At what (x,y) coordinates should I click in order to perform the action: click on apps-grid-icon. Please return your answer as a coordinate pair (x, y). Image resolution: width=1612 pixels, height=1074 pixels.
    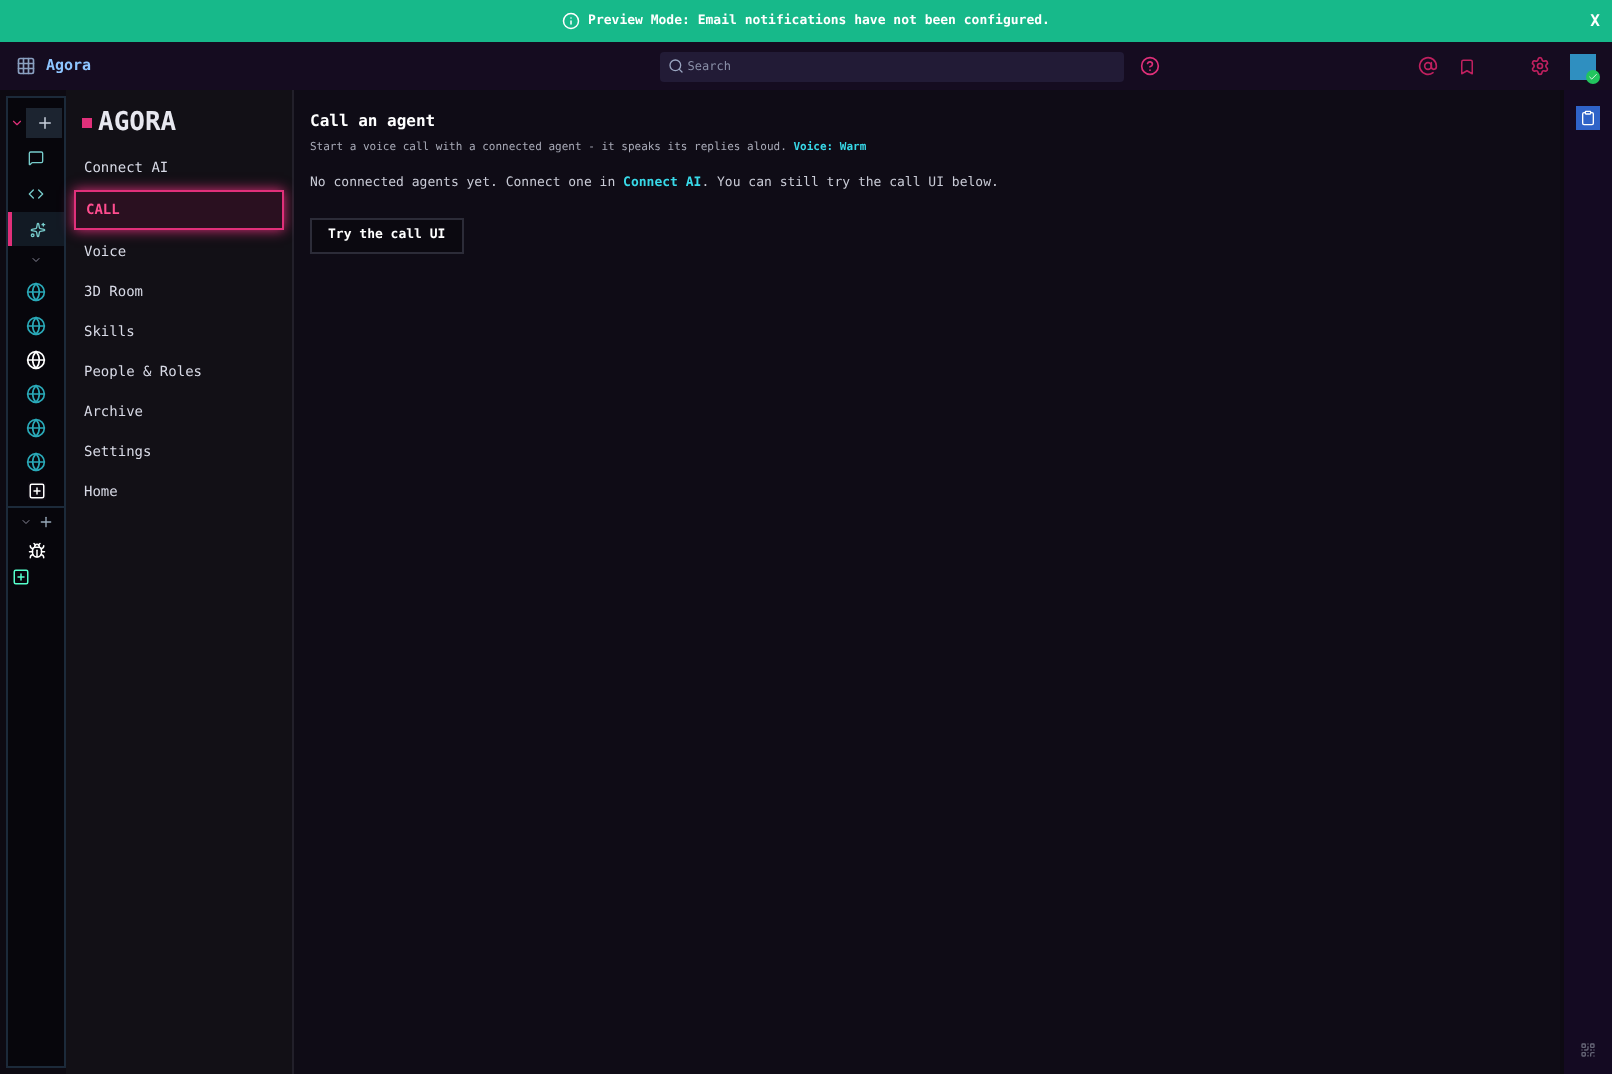
    Looking at the image, I should click on (26, 66).